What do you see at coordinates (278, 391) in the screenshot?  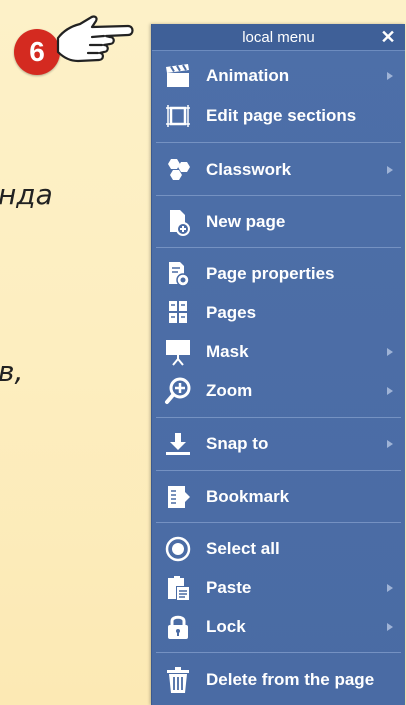 I see `menu-item-zoom: Zoom` at bounding box center [278, 391].